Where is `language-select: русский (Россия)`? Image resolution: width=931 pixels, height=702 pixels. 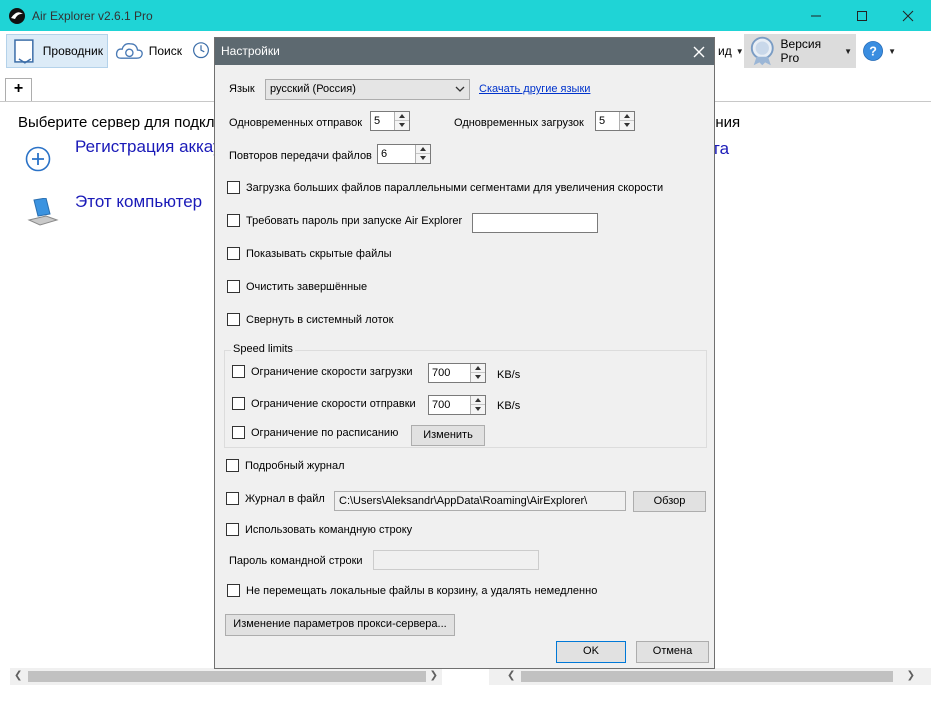 language-select: русский (Россия) is located at coordinates (367, 89).